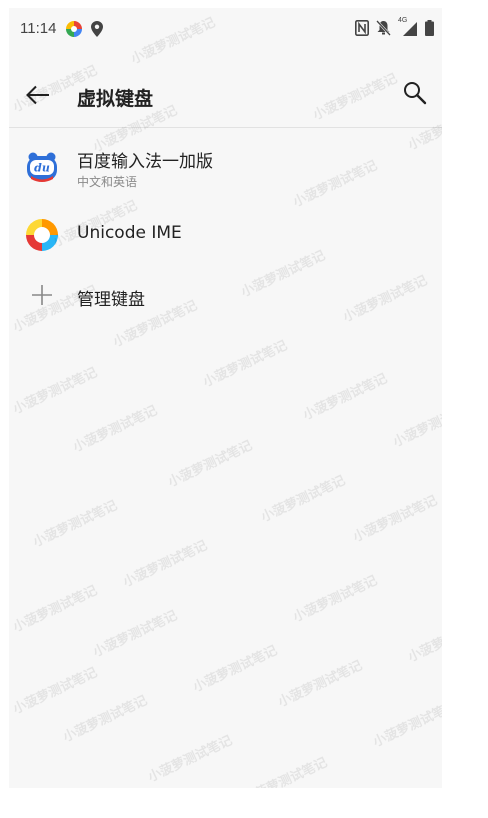  Describe the element at coordinates (74, 29) in the screenshot. I see `multicolor-app-icon` at that location.